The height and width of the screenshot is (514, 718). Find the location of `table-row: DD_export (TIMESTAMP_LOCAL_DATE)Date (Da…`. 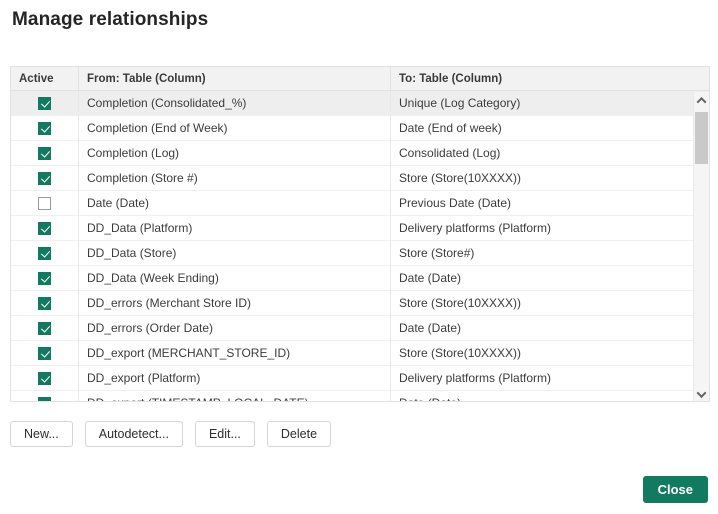

table-row: DD_export (TIMESTAMP_LOCAL_DATE)Date (Da… is located at coordinates (360, 396).